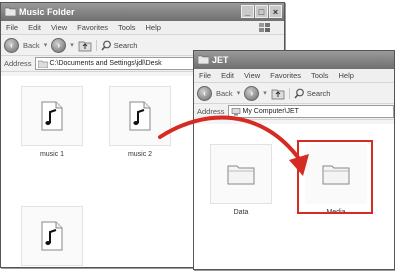 This screenshot has width=395, height=271. I want to click on folder-item-data: Data, so click(241, 180).